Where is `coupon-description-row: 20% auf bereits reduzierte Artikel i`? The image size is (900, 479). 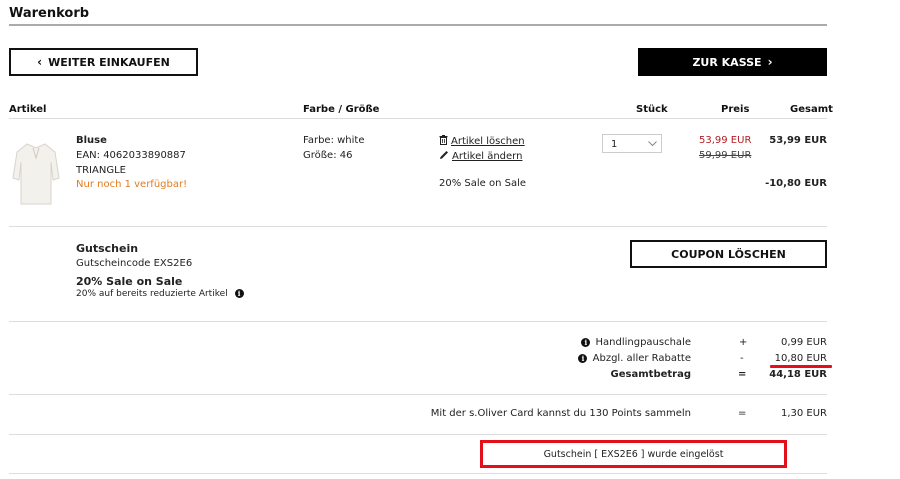
coupon-description-row: 20% auf bereits reduzierte Artikel i is located at coordinates (160, 294).